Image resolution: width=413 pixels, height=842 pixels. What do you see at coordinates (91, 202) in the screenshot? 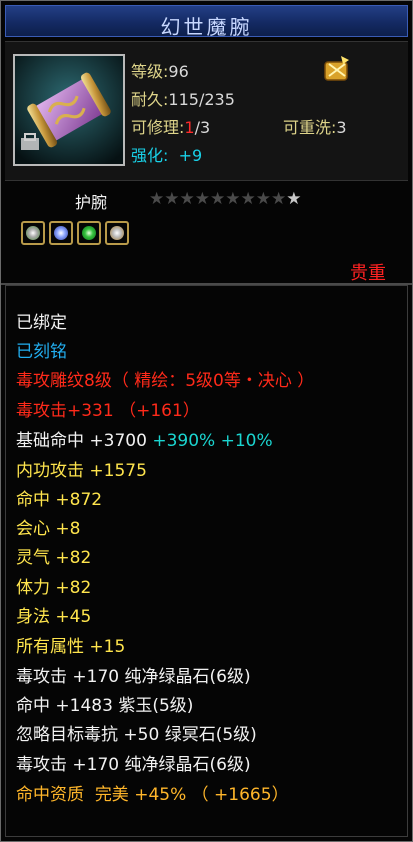
I see `slot-type: 护腕` at bounding box center [91, 202].